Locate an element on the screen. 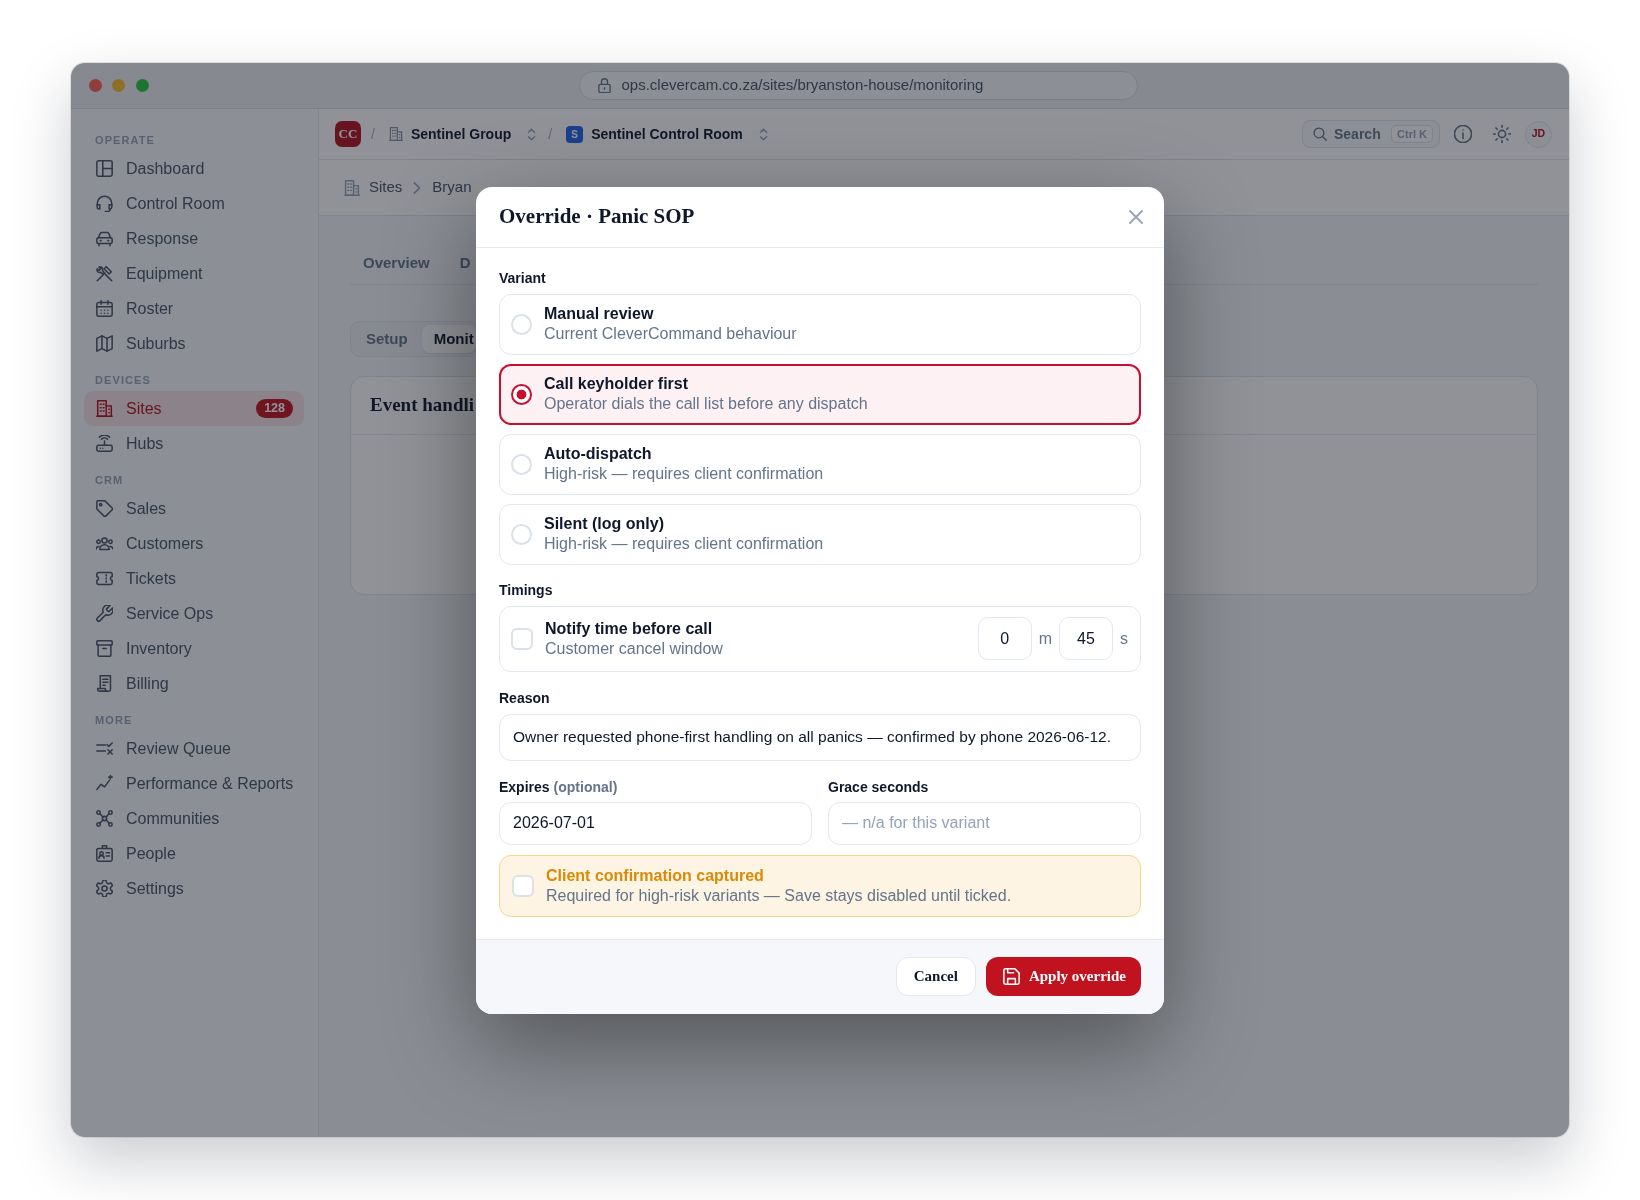 This screenshot has width=1640, height=1200. field-label: Timings is located at coordinates (526, 590).